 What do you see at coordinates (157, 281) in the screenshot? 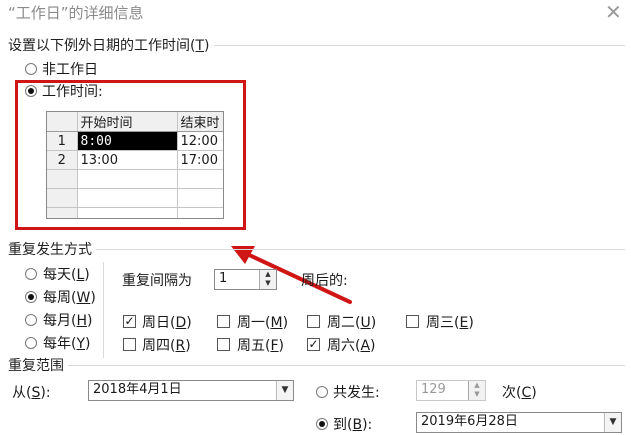
I see `interval-label: 重复间隔为` at bounding box center [157, 281].